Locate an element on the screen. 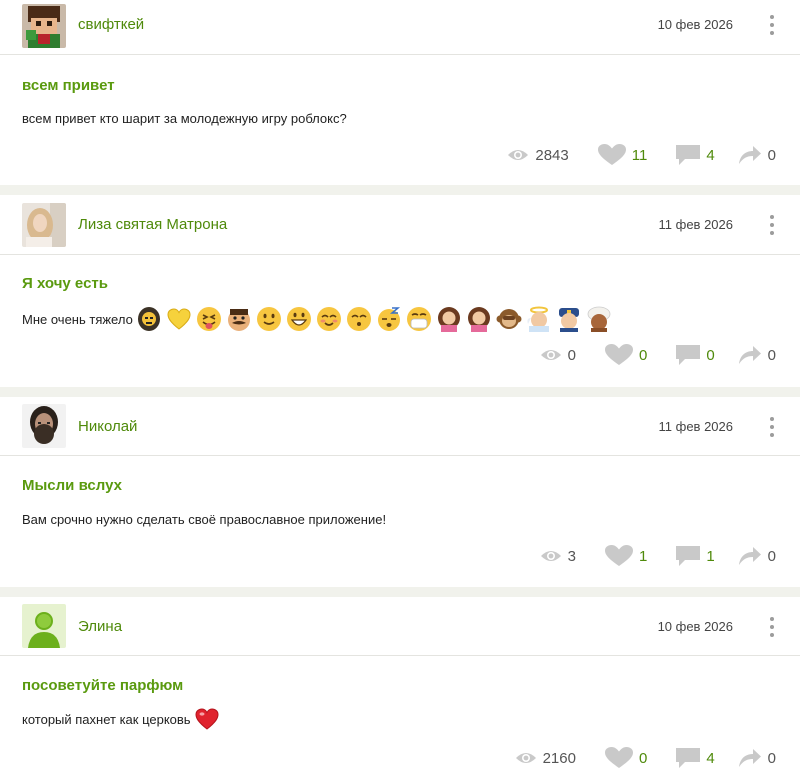 The image size is (800, 775). views-stat: 2160 is located at coordinates (545, 758).